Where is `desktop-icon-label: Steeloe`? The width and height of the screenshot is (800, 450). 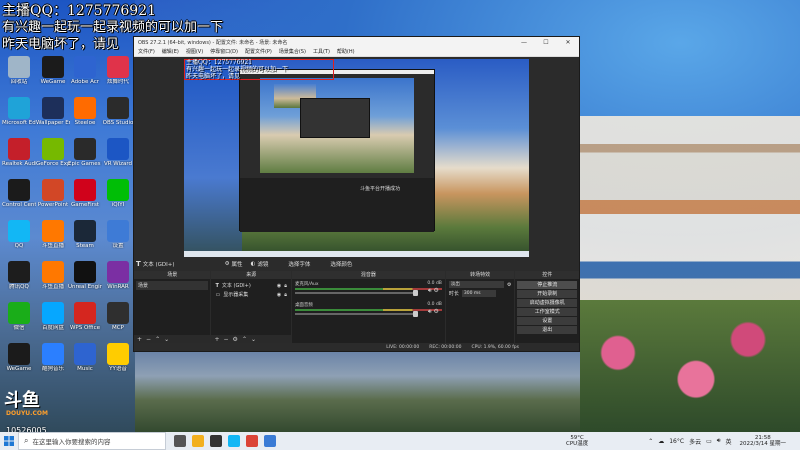 desktop-icon-label: Steeloe is located at coordinates (85, 123).